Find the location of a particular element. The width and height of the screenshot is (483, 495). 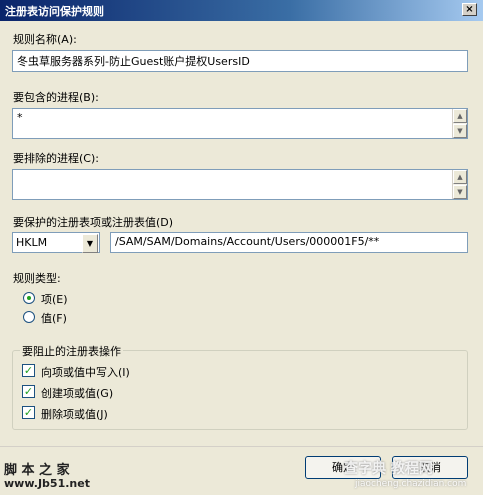

hive-value: HKLM is located at coordinates (32, 242).